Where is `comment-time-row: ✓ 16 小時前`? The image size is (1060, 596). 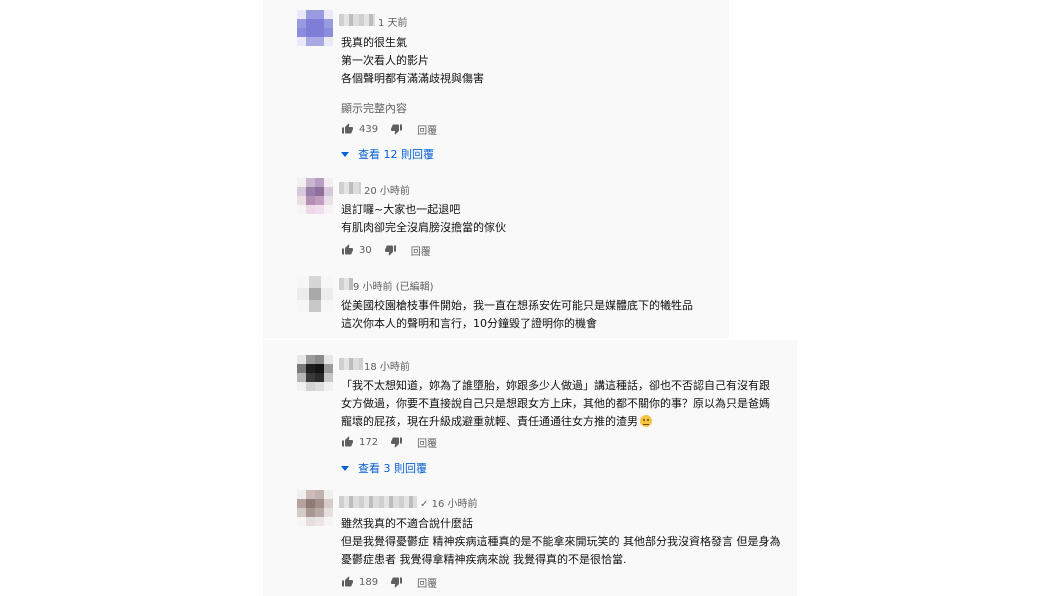 comment-time-row: ✓ 16 小時前 is located at coordinates (448, 502).